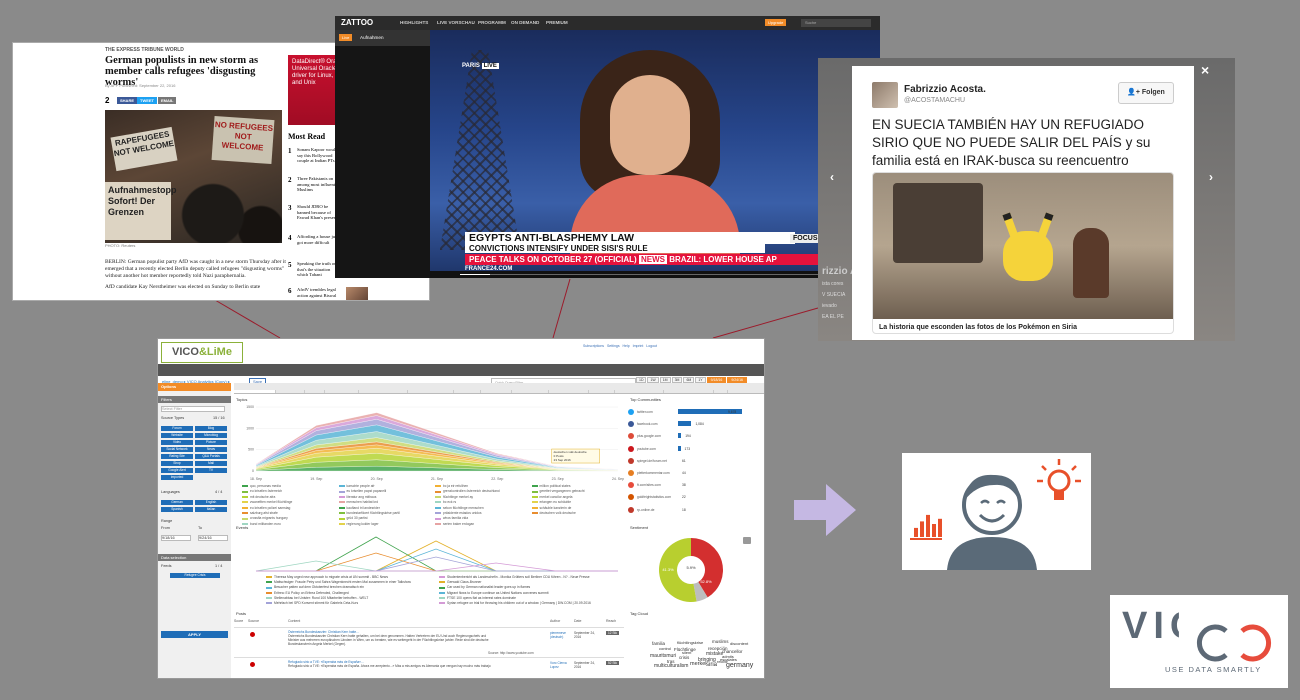 The image size is (1300, 700). What do you see at coordinates (739, 643) in the screenshot?
I see `tag-cloud-word: discontent` at bounding box center [739, 643].